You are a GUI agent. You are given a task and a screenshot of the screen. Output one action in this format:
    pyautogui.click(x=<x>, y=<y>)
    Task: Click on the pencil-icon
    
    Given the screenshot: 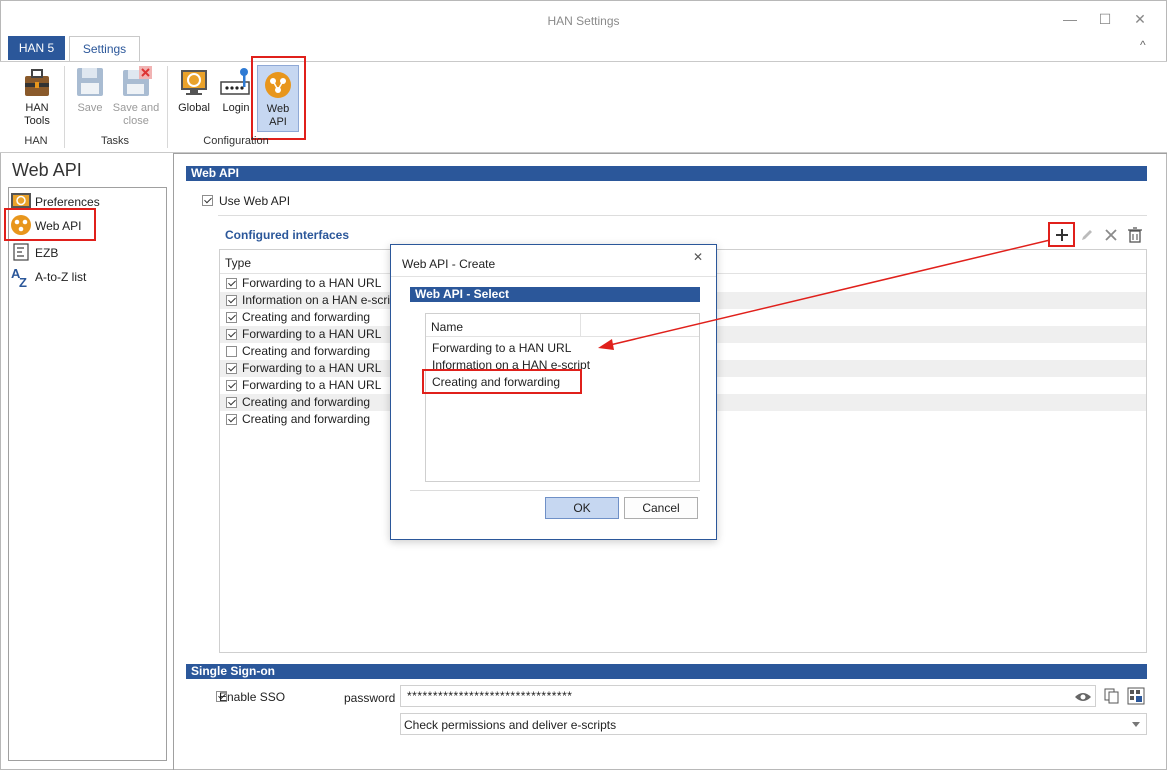 What is the action you would take?
    pyautogui.click(x=1087, y=235)
    